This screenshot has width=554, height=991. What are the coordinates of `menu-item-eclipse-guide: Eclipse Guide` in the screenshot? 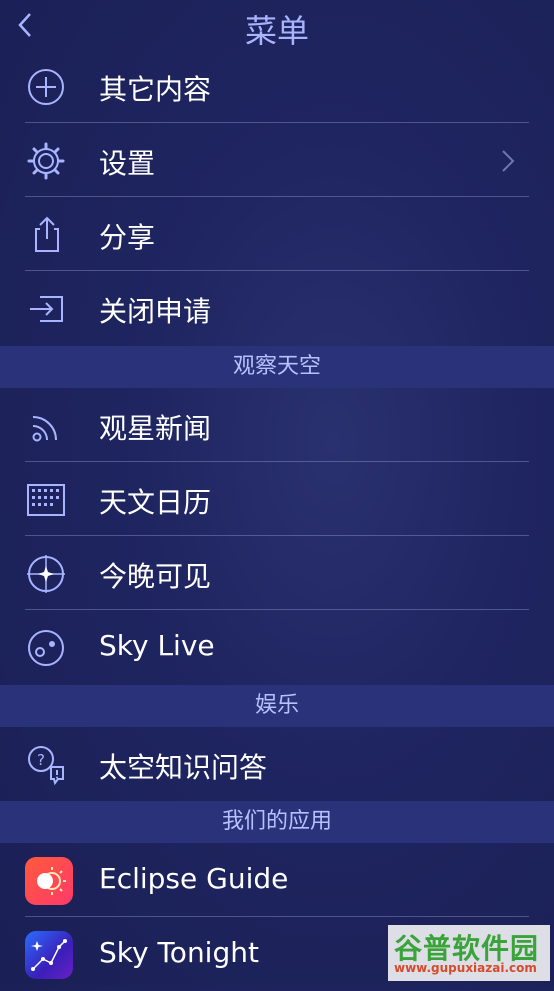 It's located at (277, 880).